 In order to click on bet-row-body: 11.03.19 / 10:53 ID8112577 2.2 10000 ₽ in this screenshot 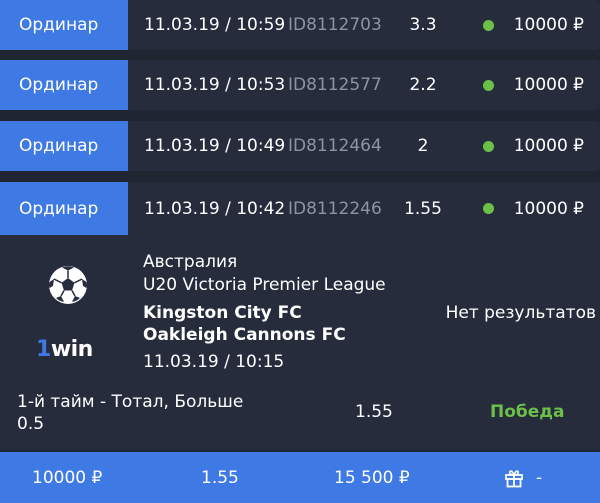, I will do `click(364, 85)`.